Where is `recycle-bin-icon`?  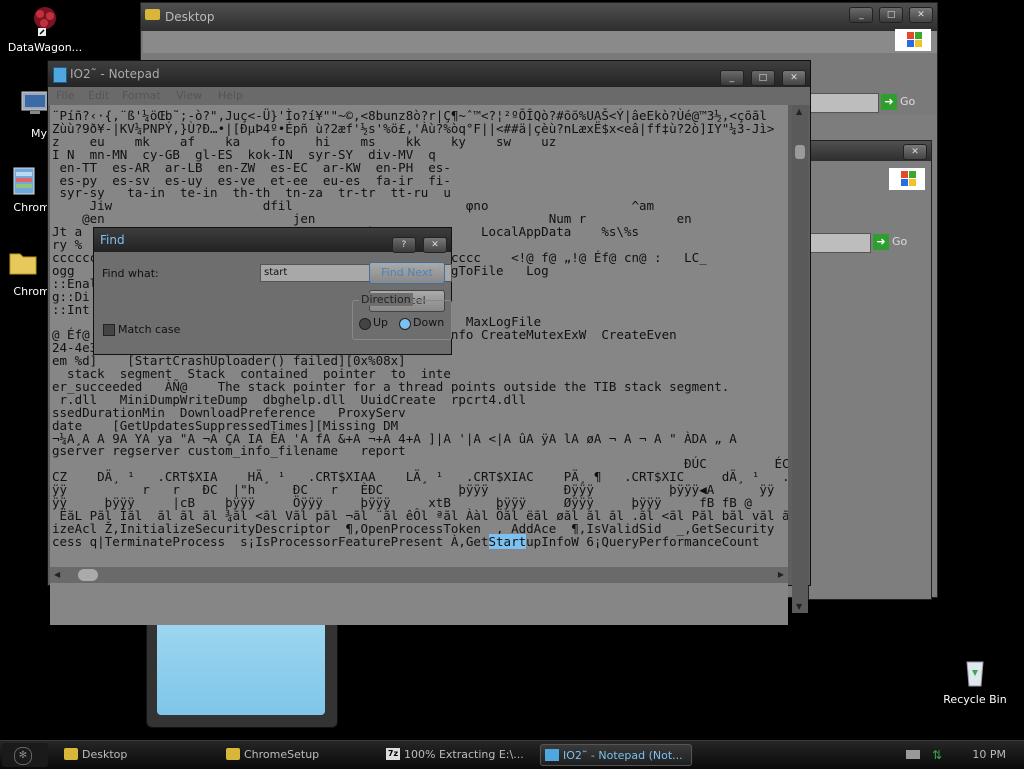
recycle-bin-icon is located at coordinates (975, 673).